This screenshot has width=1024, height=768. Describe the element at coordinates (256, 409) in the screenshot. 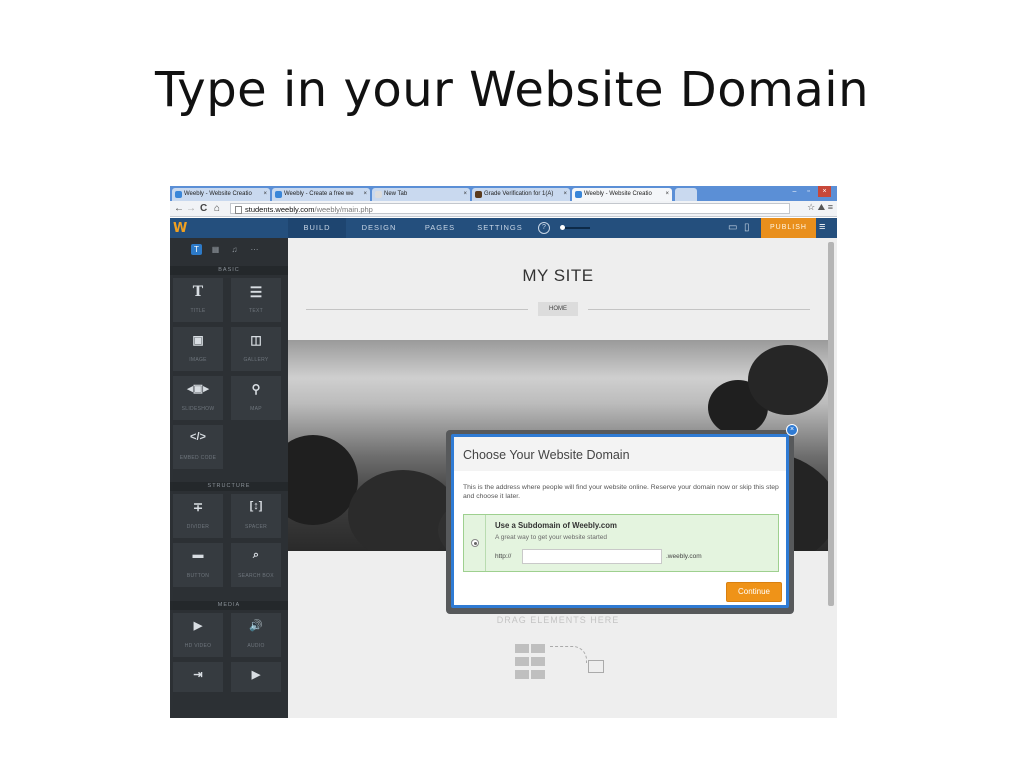

I see `element-label: MAP` at that location.